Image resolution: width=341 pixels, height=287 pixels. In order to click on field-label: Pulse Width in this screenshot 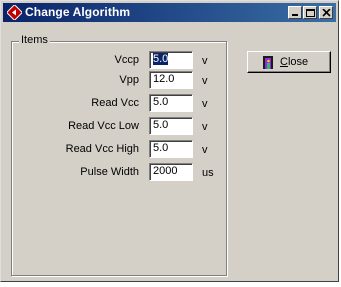, I will do `click(109, 172)`.